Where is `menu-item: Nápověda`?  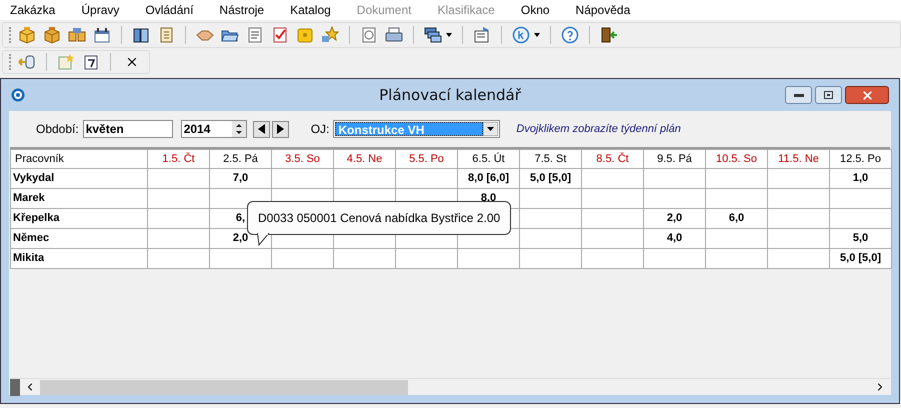
menu-item: Nápověda is located at coordinates (603, 10).